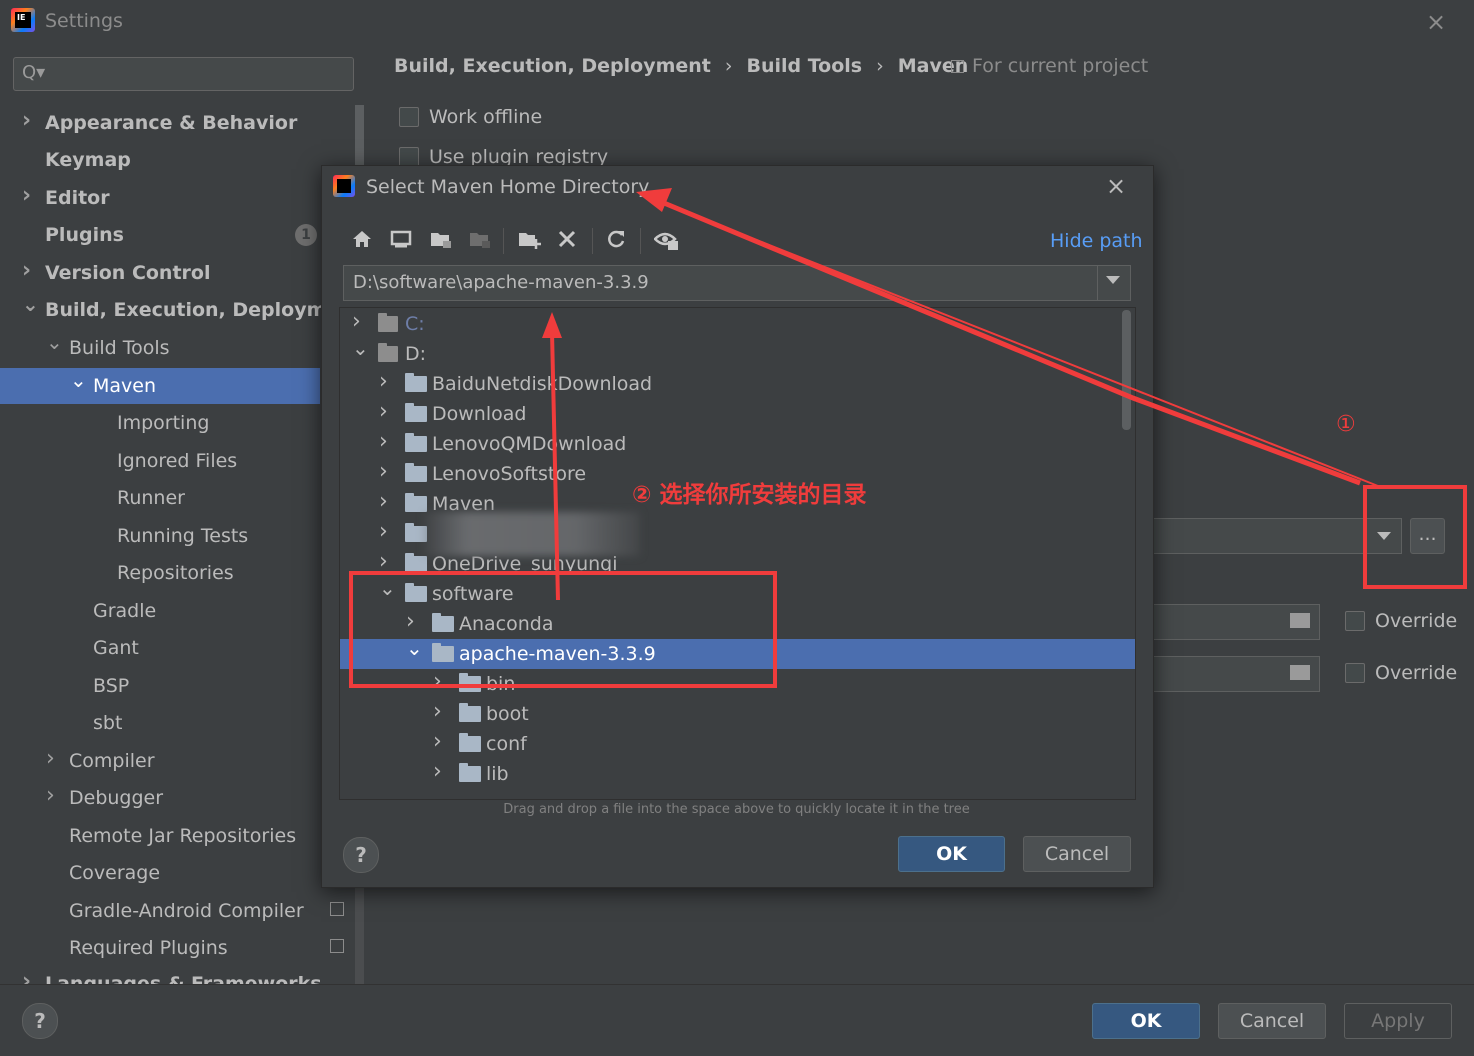 This screenshot has width=1474, height=1056. I want to click on annotation-arrow-to-path, so click(555, 466).